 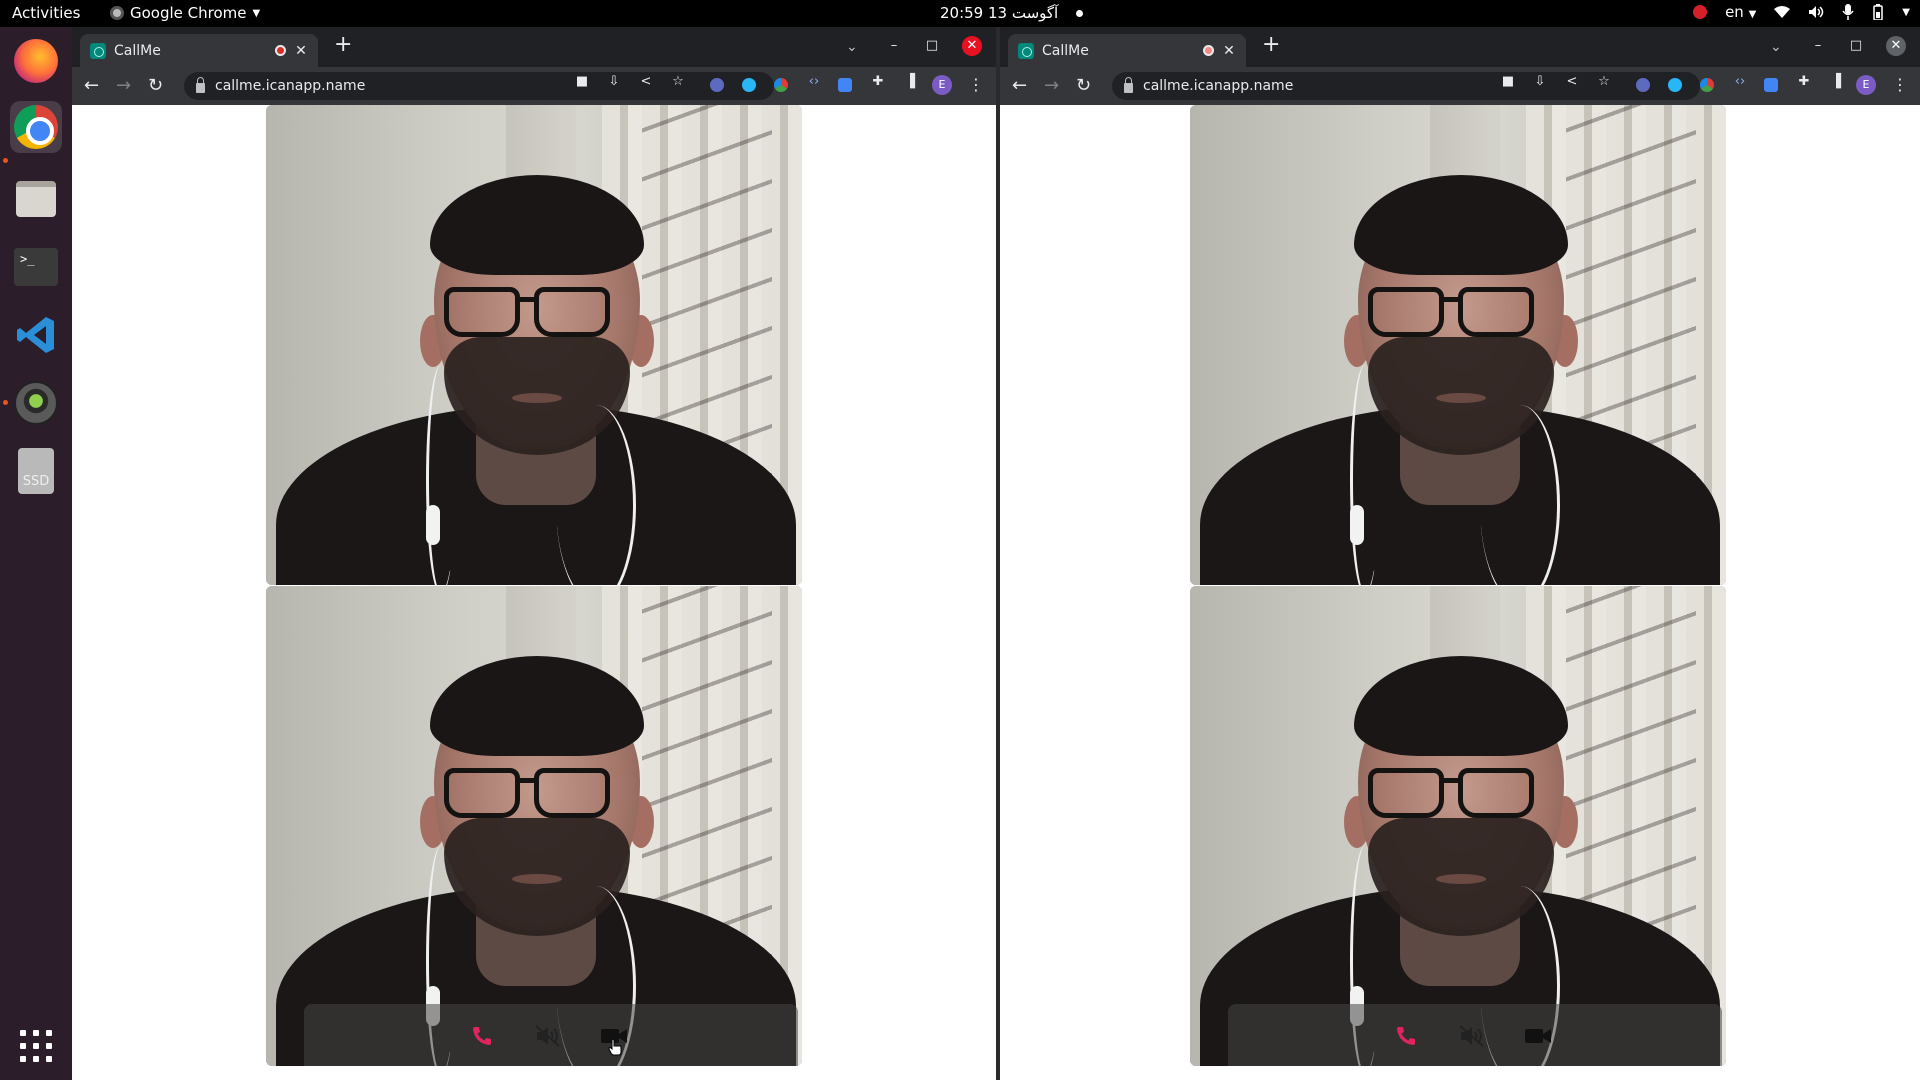 I want to click on dock-terminal: >_, so click(x=36, y=267).